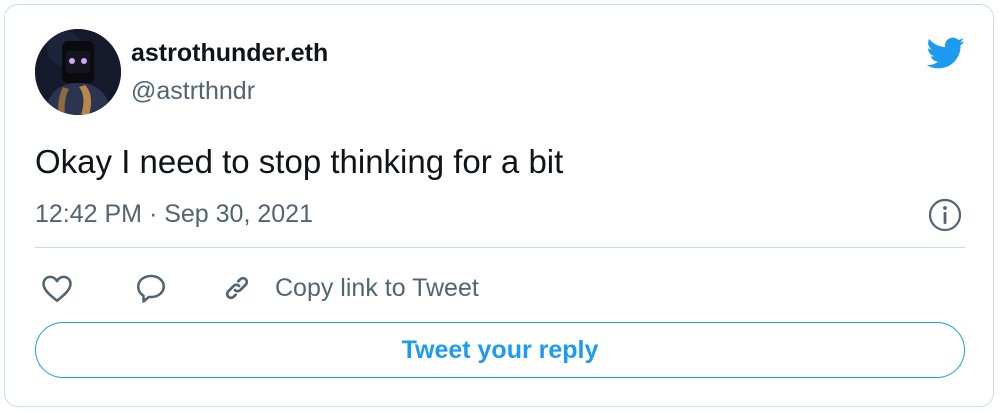 The image size is (1000, 413). What do you see at coordinates (299, 161) in the screenshot?
I see `tweet-text: Okay I need to stop thinking for a bit` at bounding box center [299, 161].